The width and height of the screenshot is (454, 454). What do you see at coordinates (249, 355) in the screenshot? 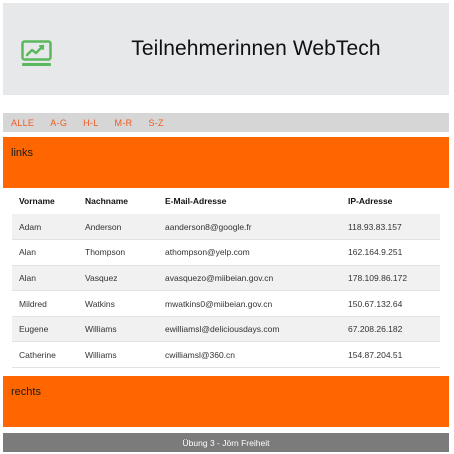
I see `cell-email: cwilliamsl@360.cn` at bounding box center [249, 355].